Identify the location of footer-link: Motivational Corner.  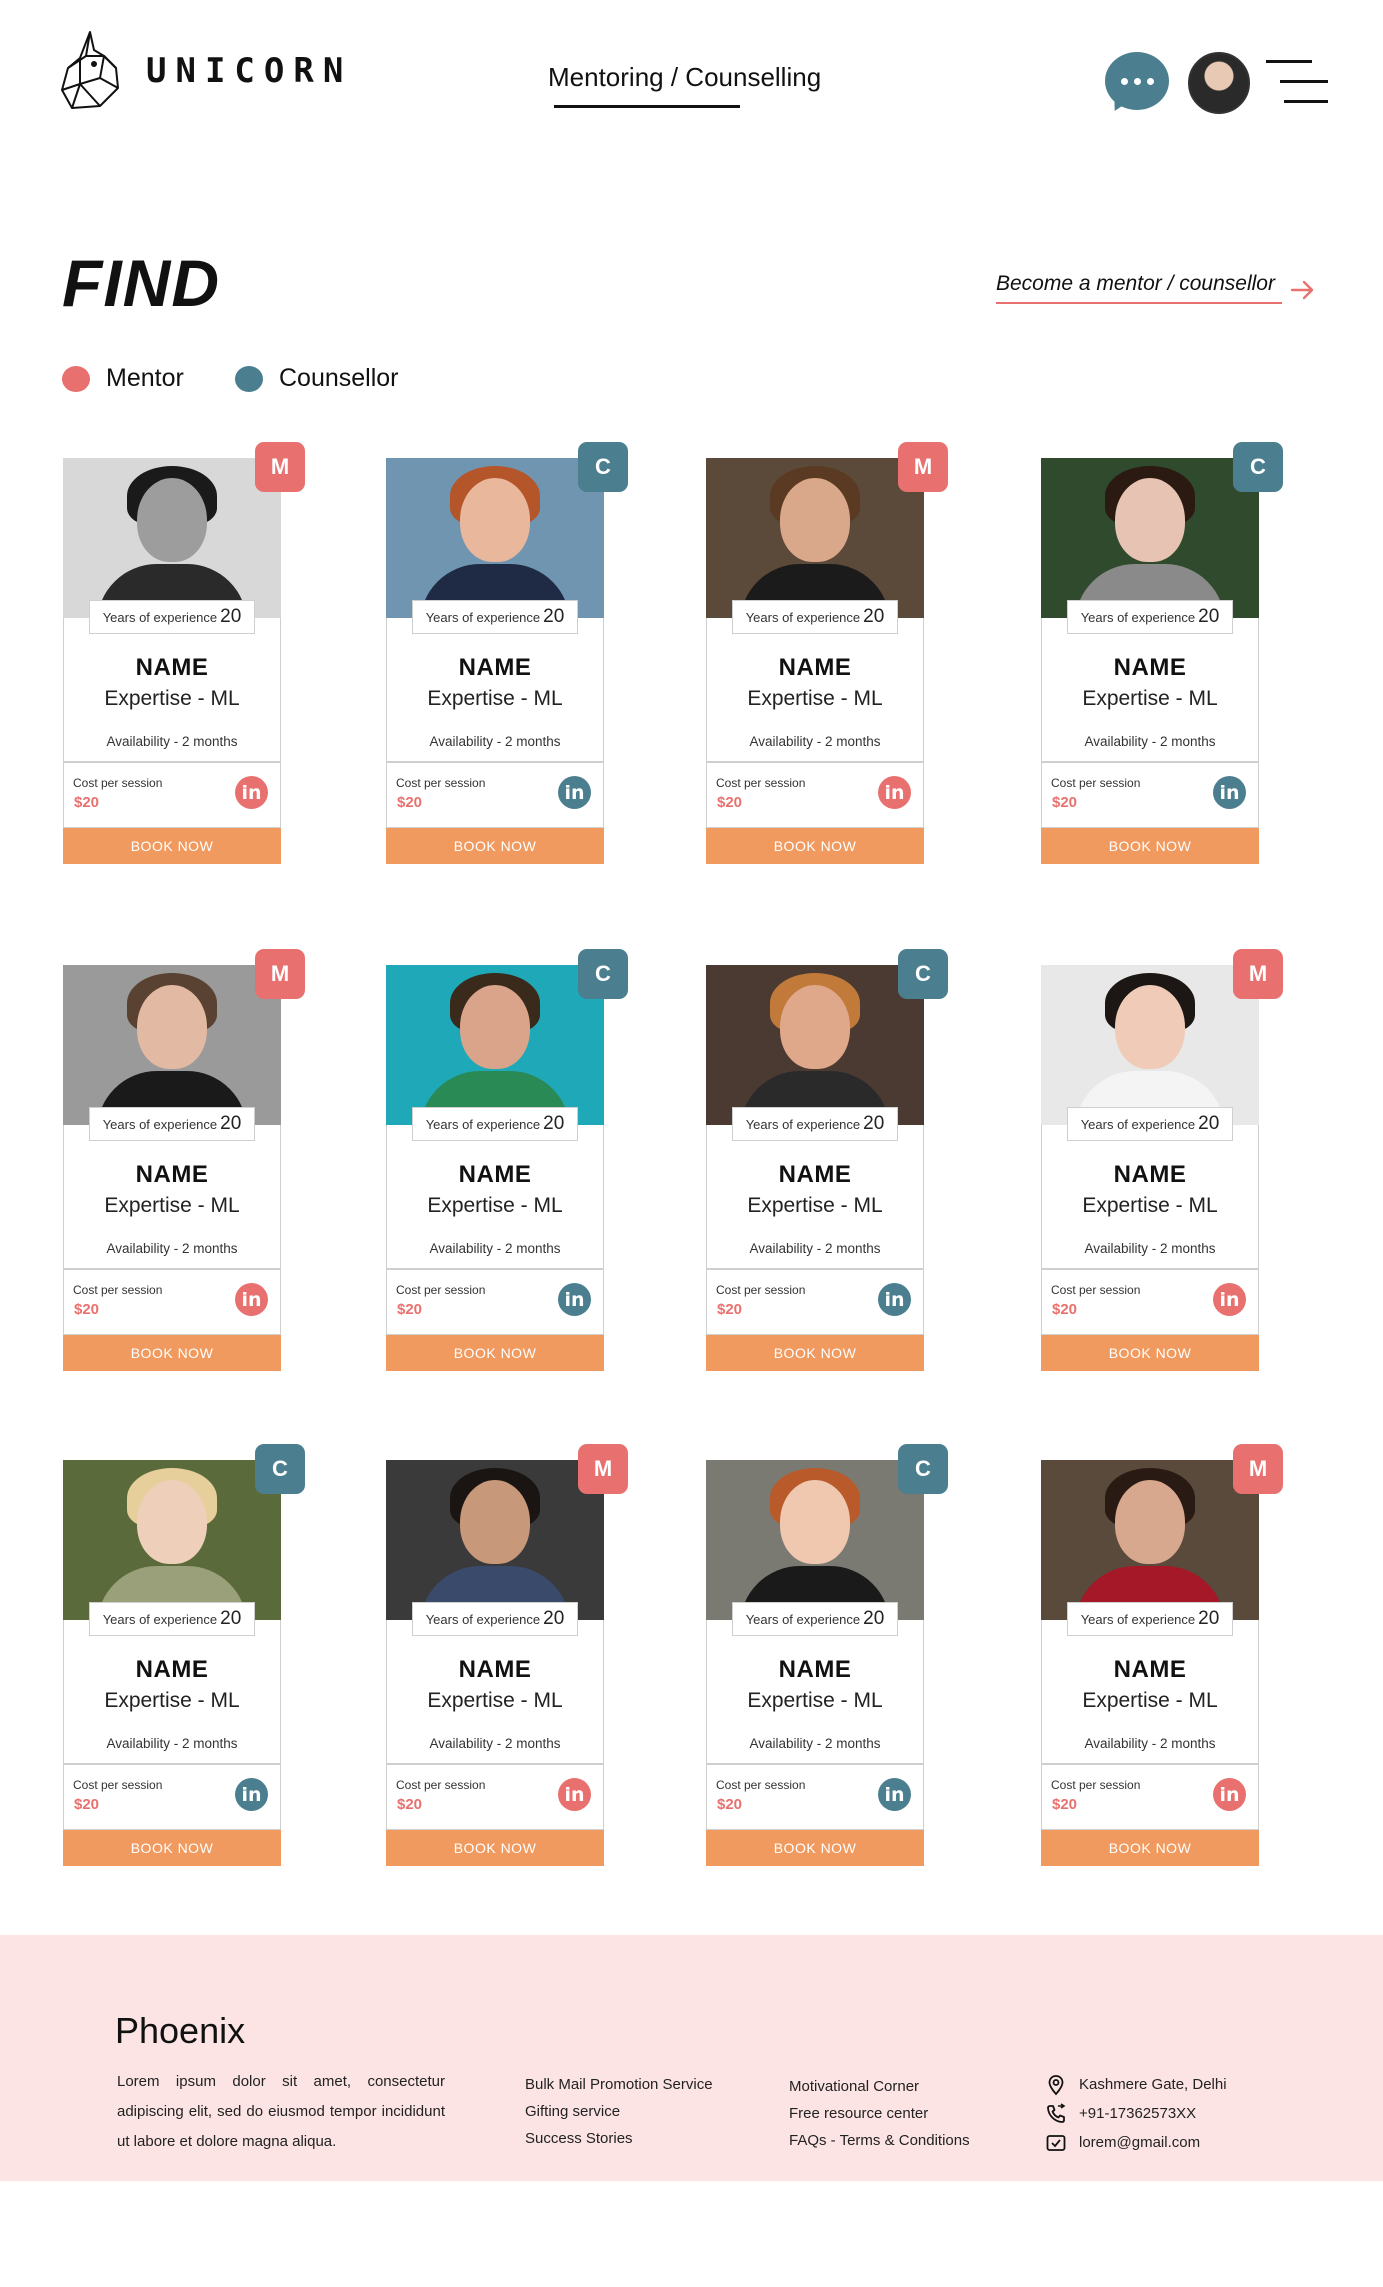
(879, 2086).